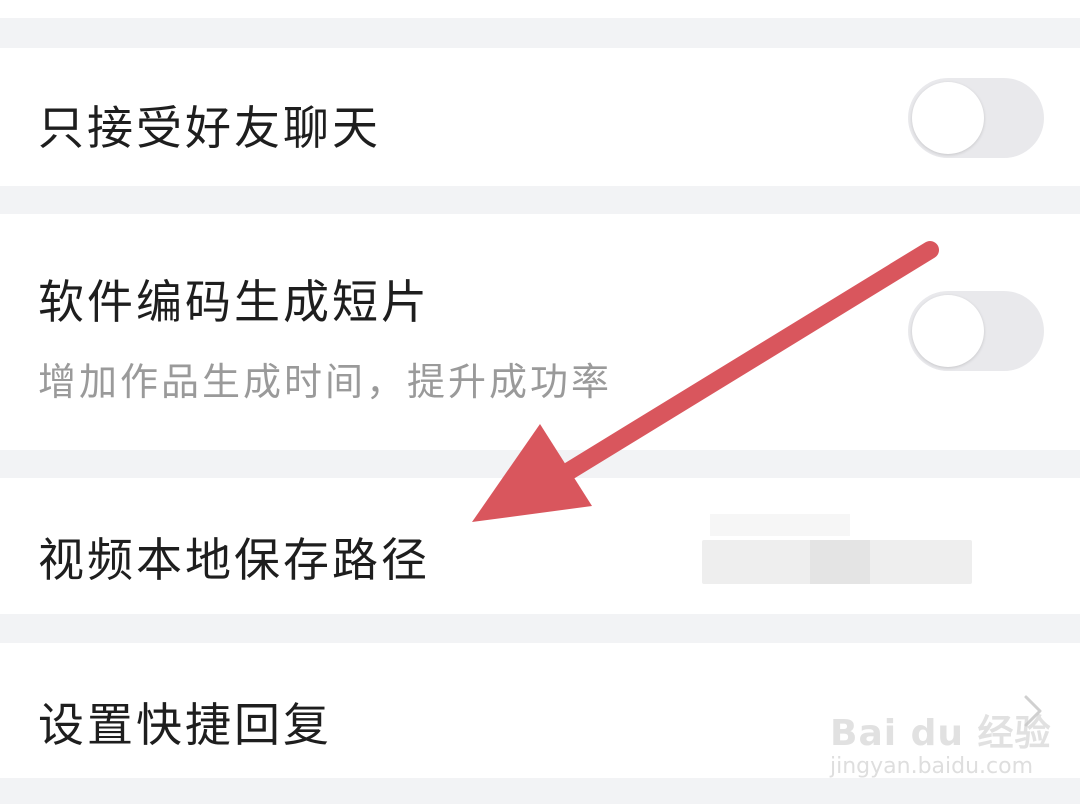 The image size is (1080, 804). I want to click on watermark-url: jingyan.baidu.com, so click(932, 766).